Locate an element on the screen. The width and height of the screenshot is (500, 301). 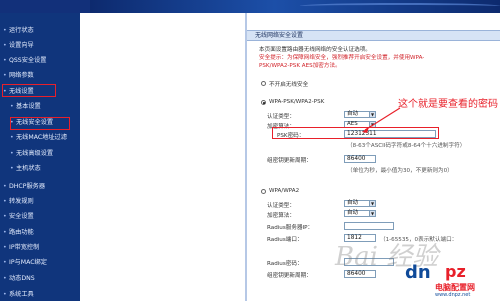
security-tip-cont: PSK/WPA2-PSK AES加密方法。 is located at coordinates (300, 66).